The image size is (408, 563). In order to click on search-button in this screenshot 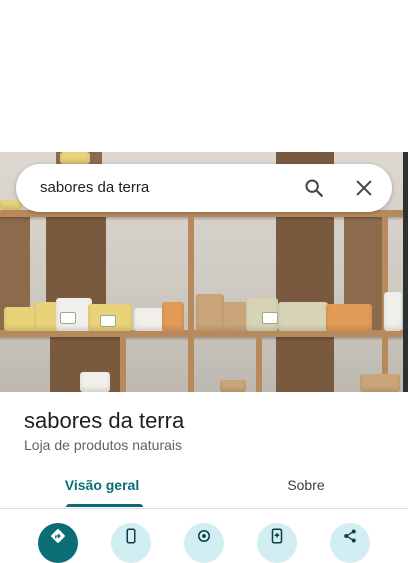, I will do `click(314, 188)`.